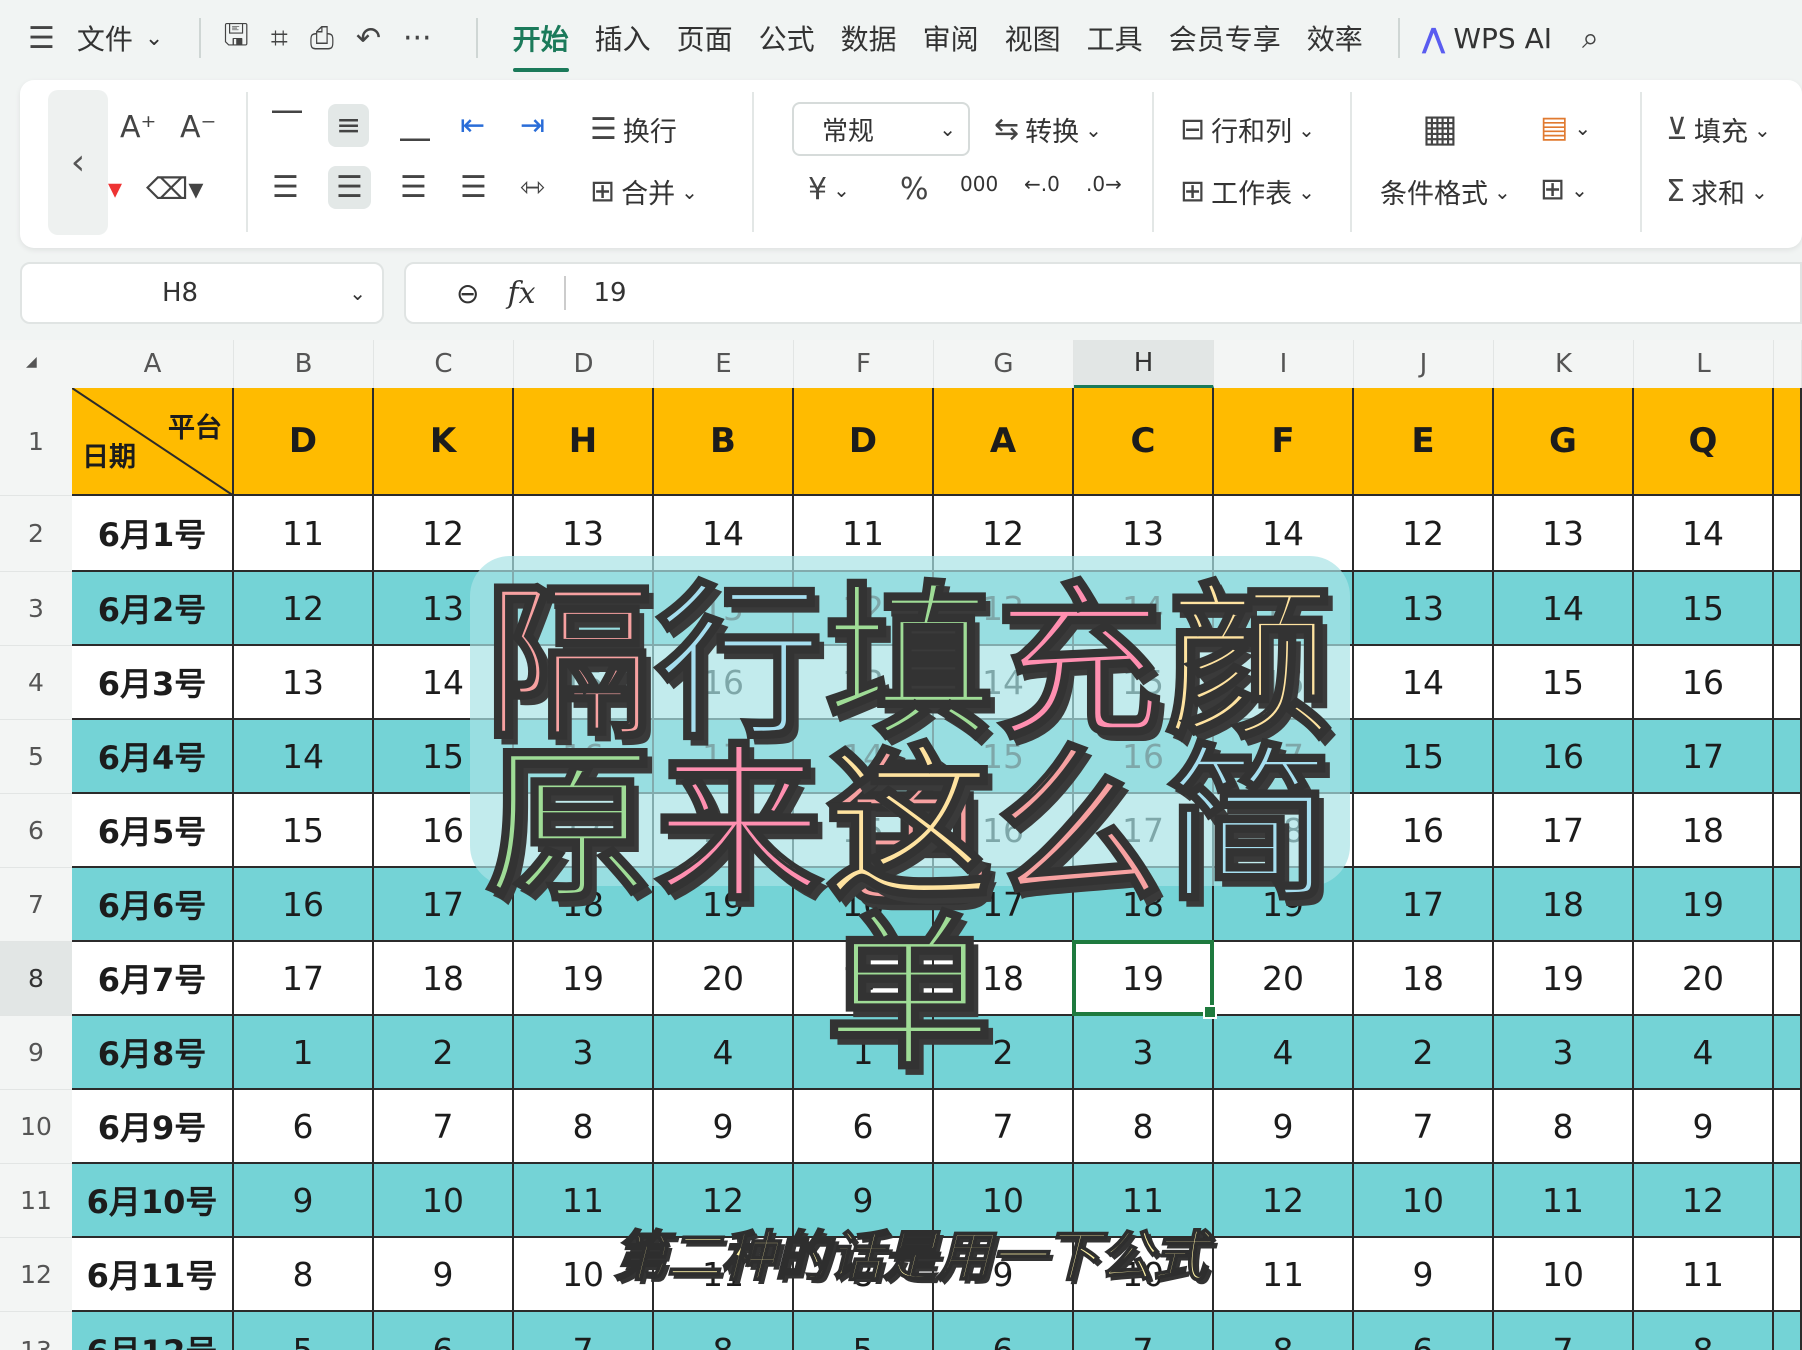  What do you see at coordinates (36, 534) in the screenshot?
I see `row-header-2: 2` at bounding box center [36, 534].